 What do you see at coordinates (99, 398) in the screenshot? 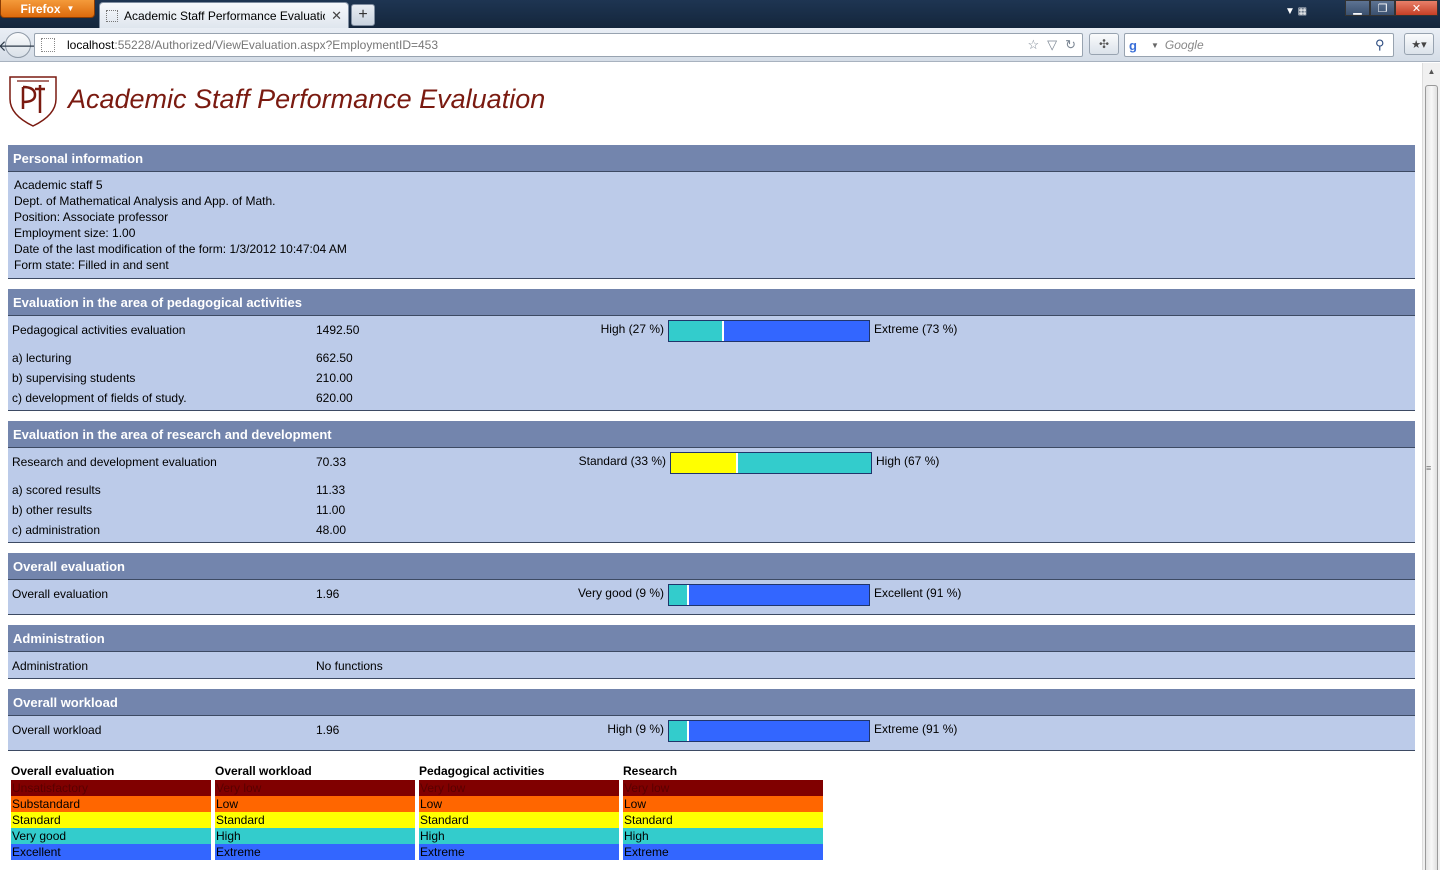
I see `row-label: c) development of fields of study.` at bounding box center [99, 398].